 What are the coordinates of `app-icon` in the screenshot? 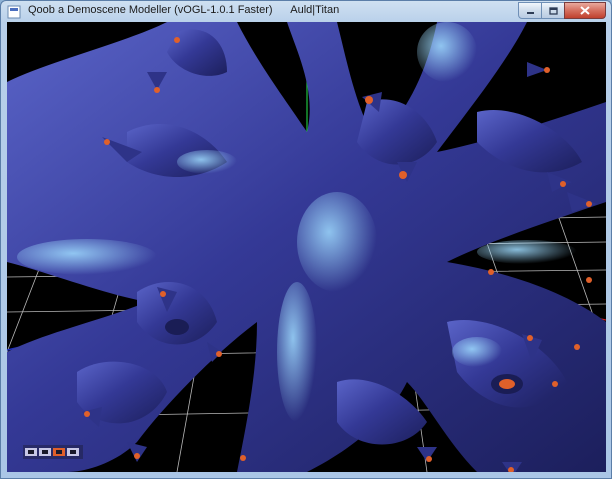 It's located at (14, 12).